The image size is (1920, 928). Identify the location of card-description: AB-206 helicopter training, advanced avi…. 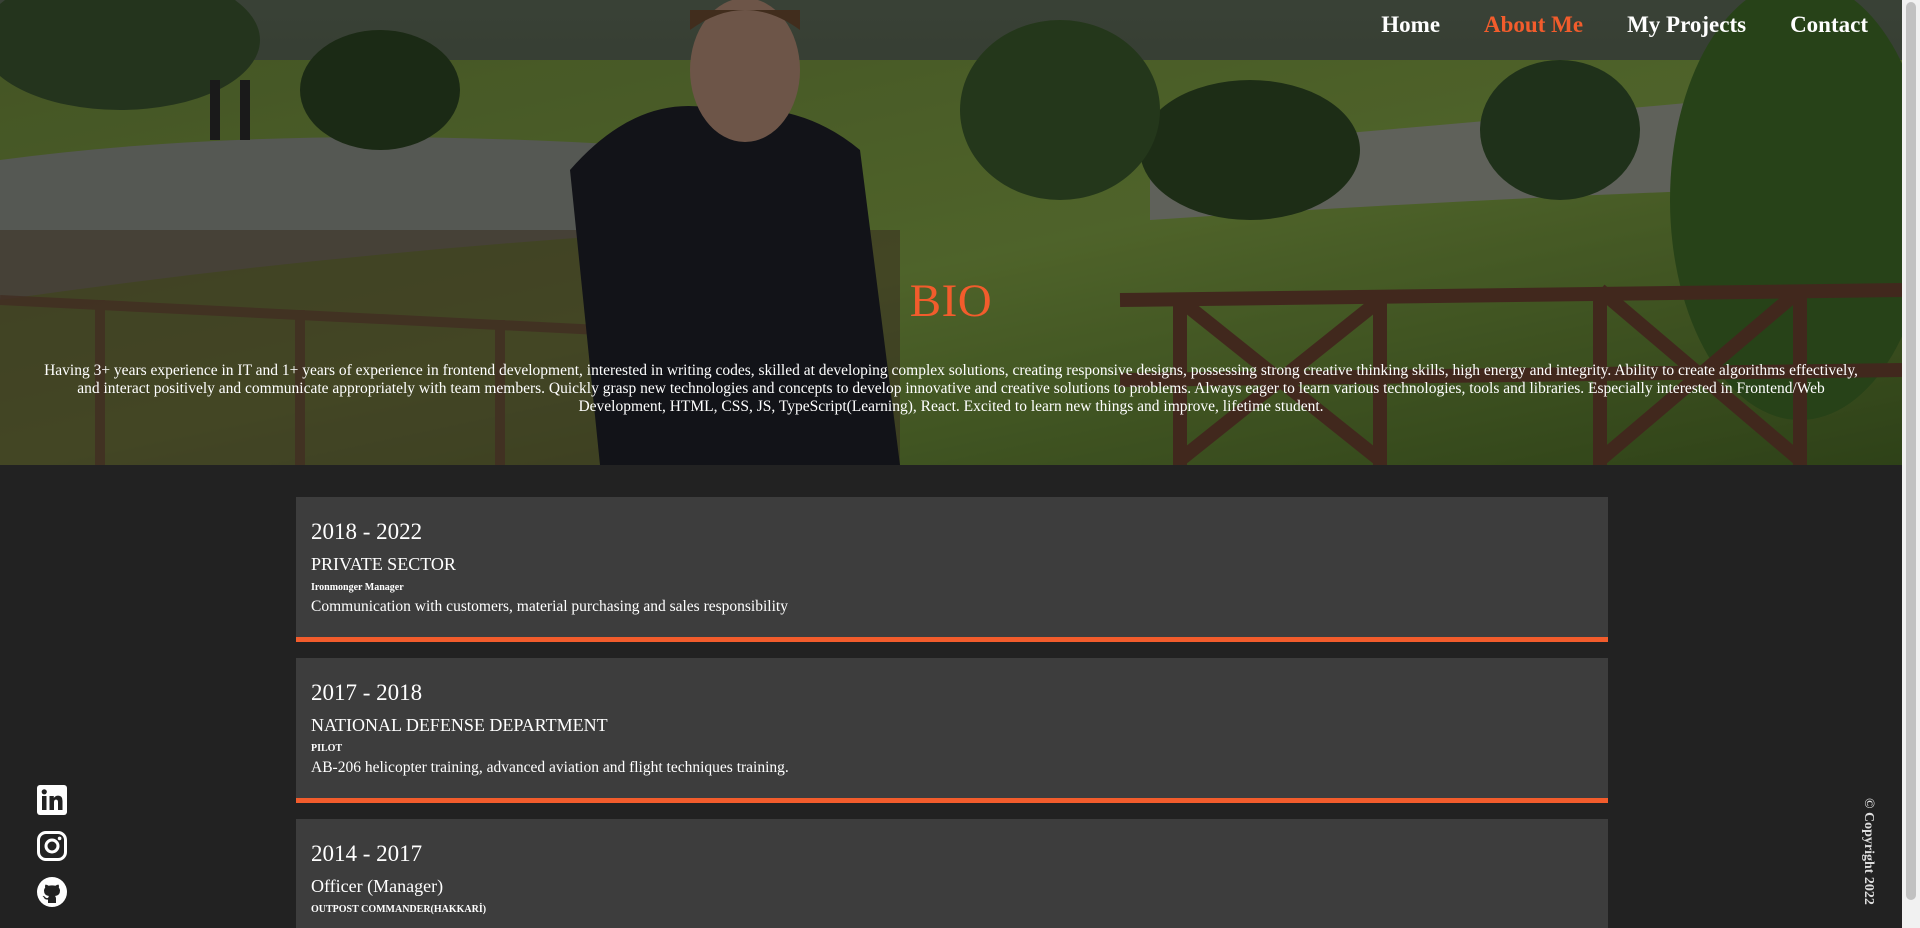
(550, 767).